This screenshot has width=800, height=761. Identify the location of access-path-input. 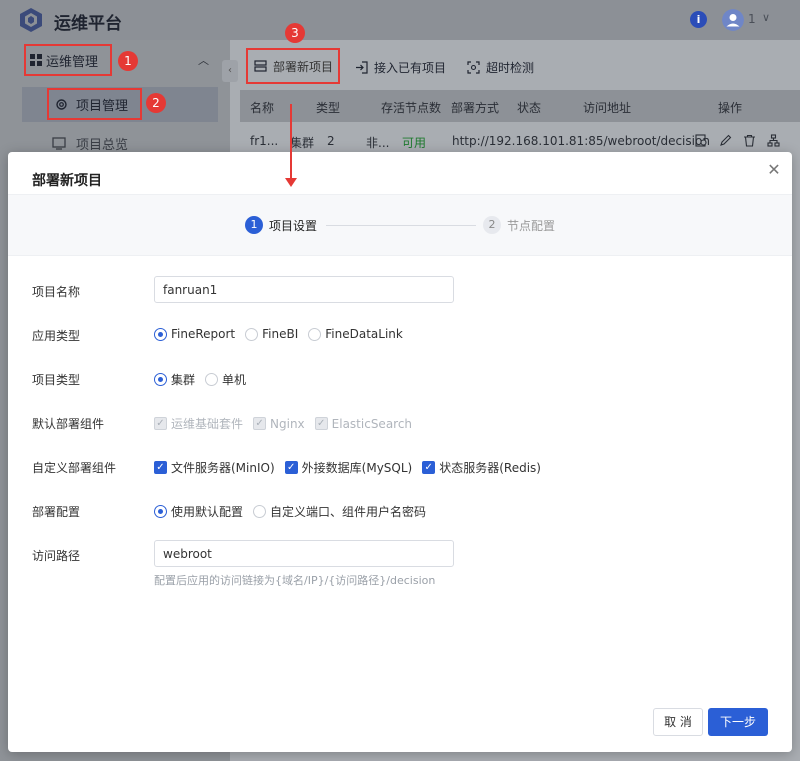
(304, 553).